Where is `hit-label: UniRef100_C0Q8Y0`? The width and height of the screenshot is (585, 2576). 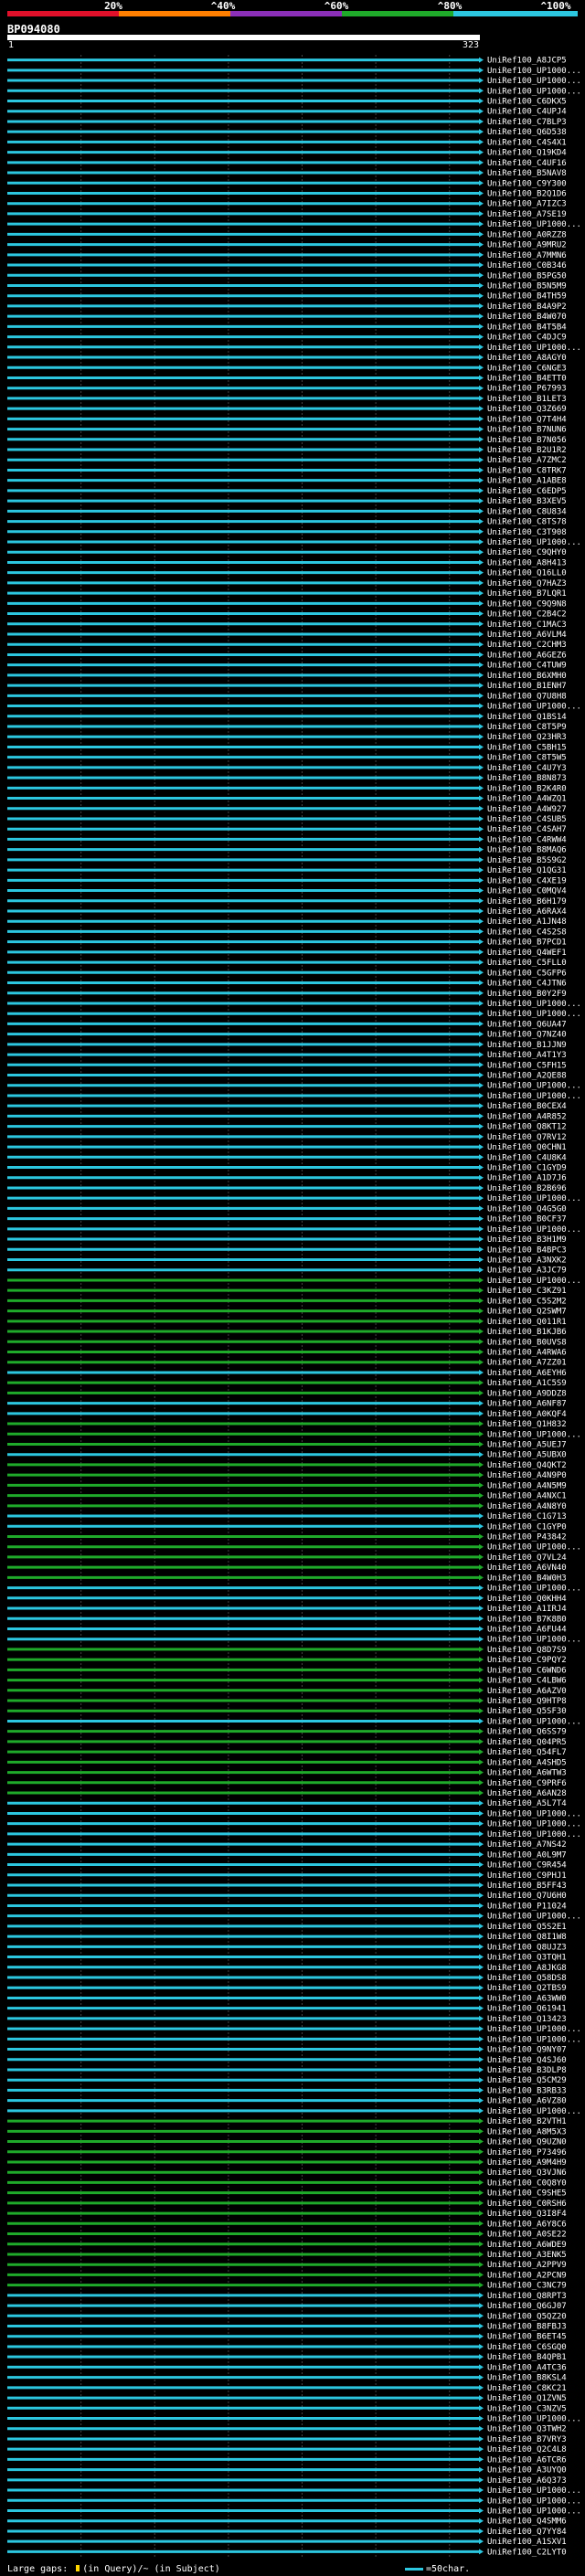 hit-label: UniRef100_C0Q8Y0 is located at coordinates (527, 2183).